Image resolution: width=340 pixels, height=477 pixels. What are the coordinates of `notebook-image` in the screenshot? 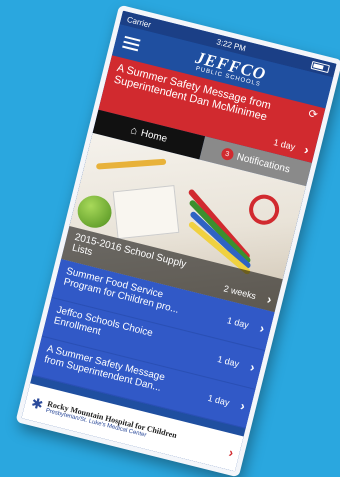 It's located at (146, 212).